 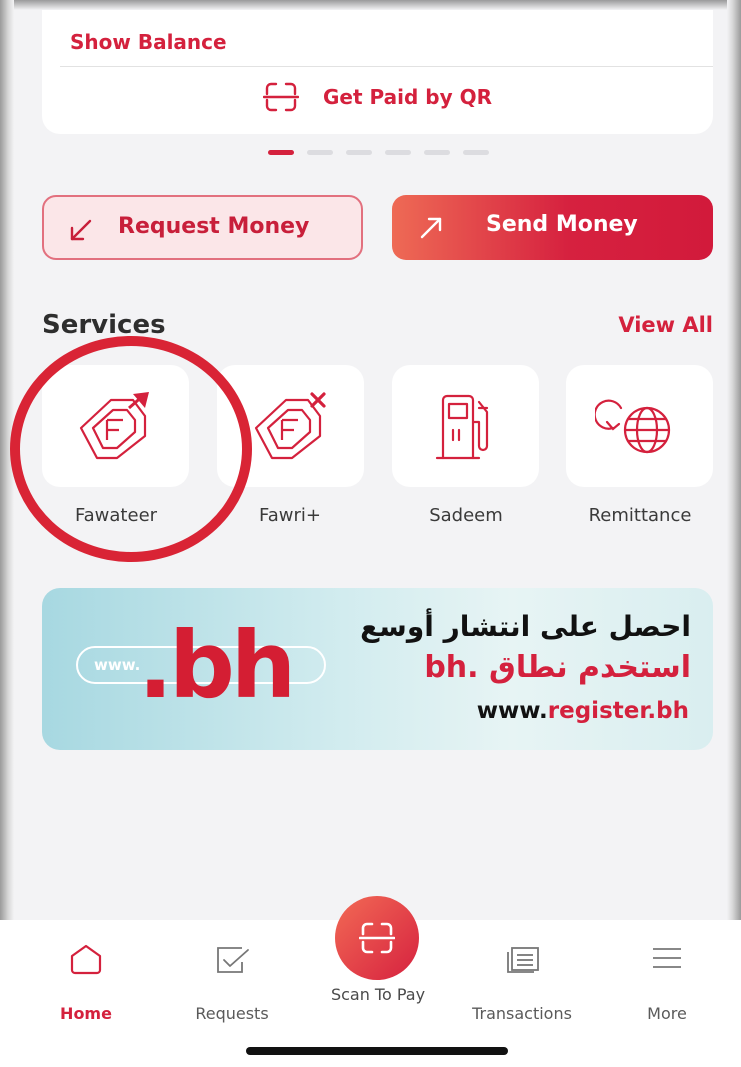 What do you see at coordinates (378, 994) in the screenshot?
I see `scan-to-pay-label: Scan To Pay` at bounding box center [378, 994].